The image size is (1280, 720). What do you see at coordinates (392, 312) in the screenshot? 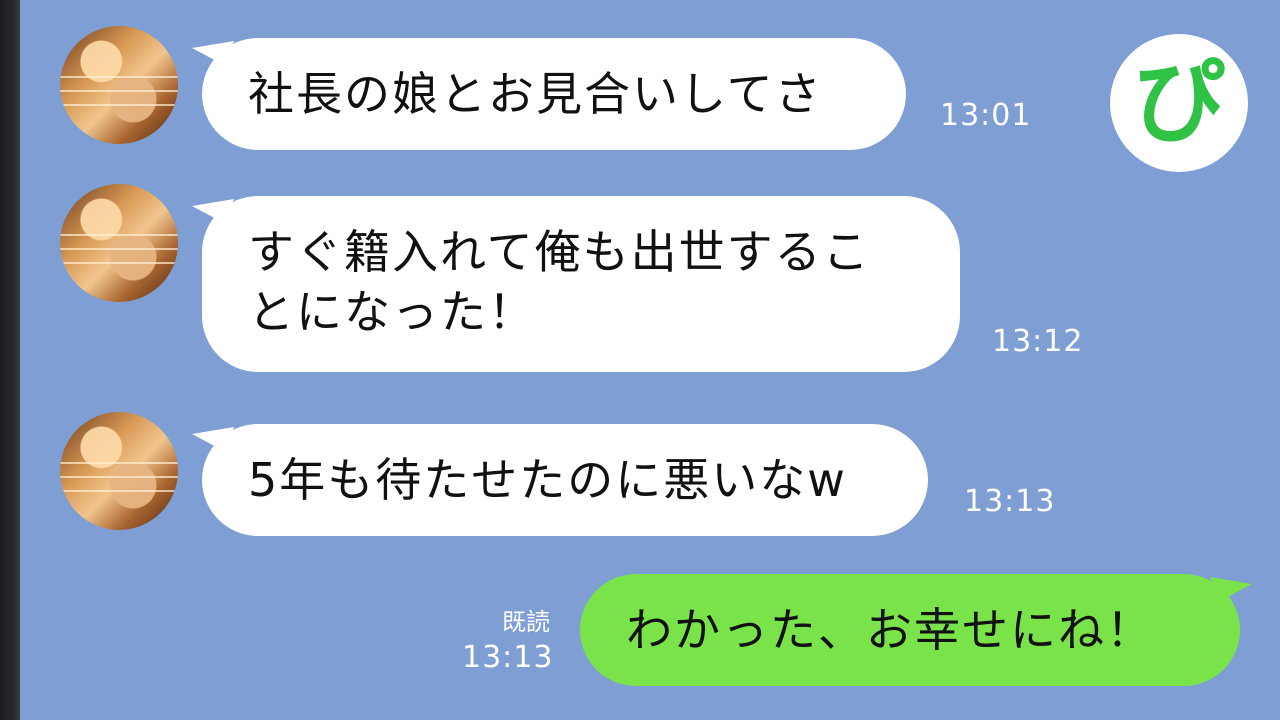
I see `message-text-line: とになった！` at bounding box center [392, 312].